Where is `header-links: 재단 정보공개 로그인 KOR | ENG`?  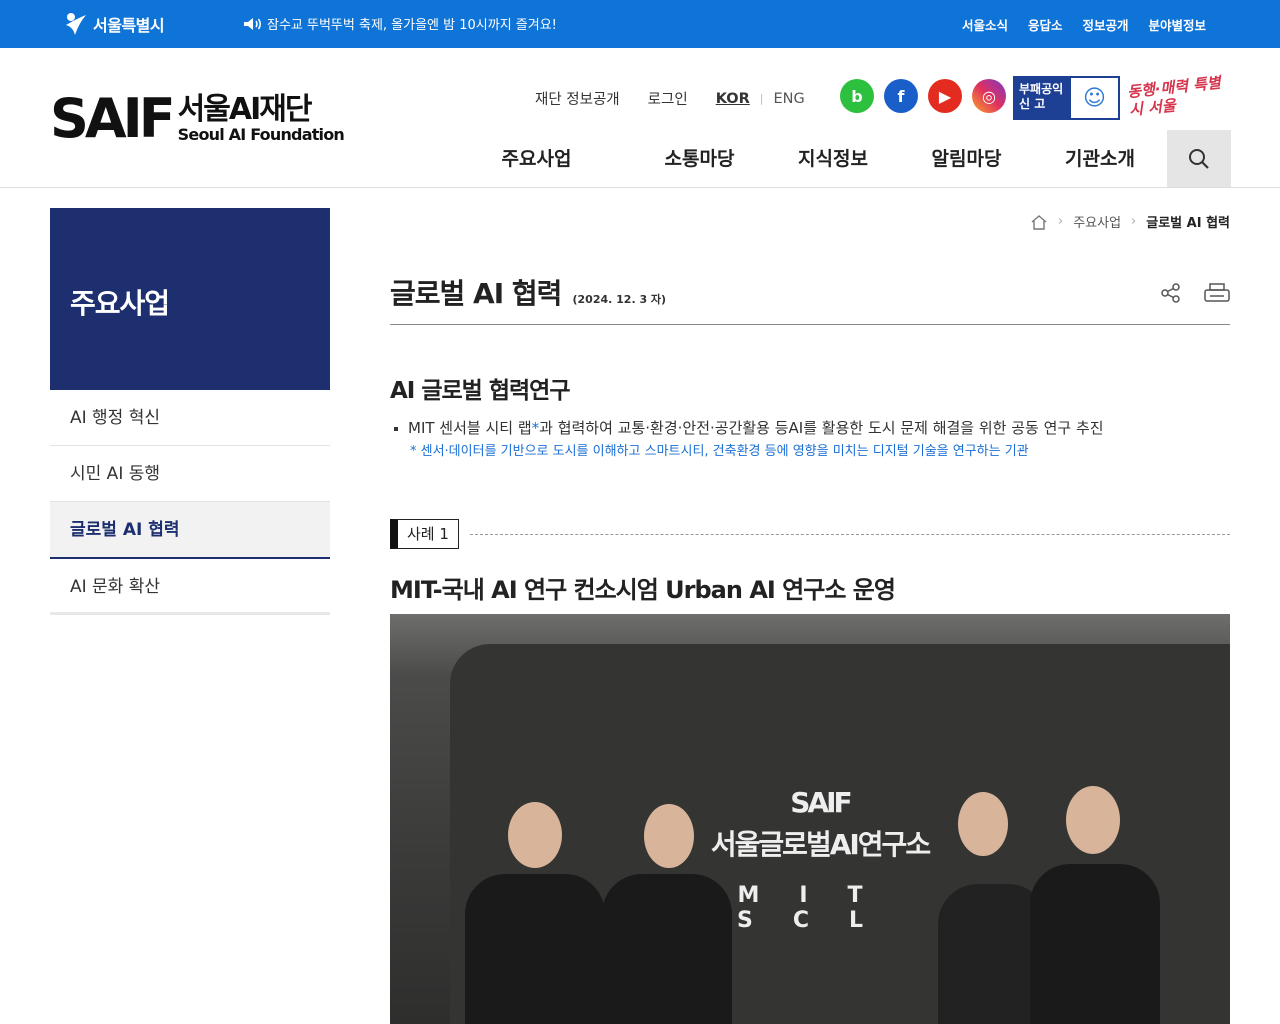 header-links: 재단 정보공개 로그인 KOR | ENG is located at coordinates (670, 98).